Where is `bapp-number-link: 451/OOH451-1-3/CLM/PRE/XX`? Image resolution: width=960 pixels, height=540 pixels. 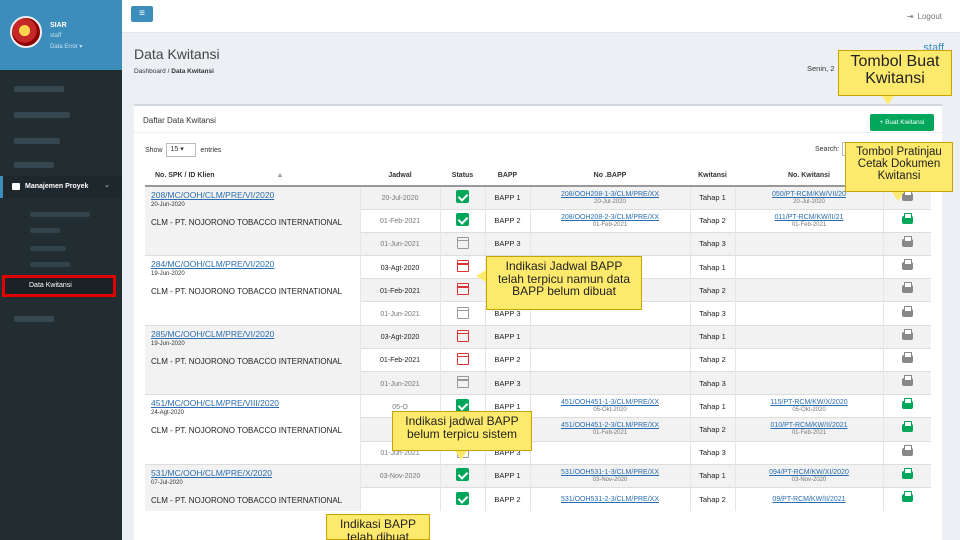
bapp-number-link: 451/OOH451-1-3/CLM/PRE/XX is located at coordinates (610, 402).